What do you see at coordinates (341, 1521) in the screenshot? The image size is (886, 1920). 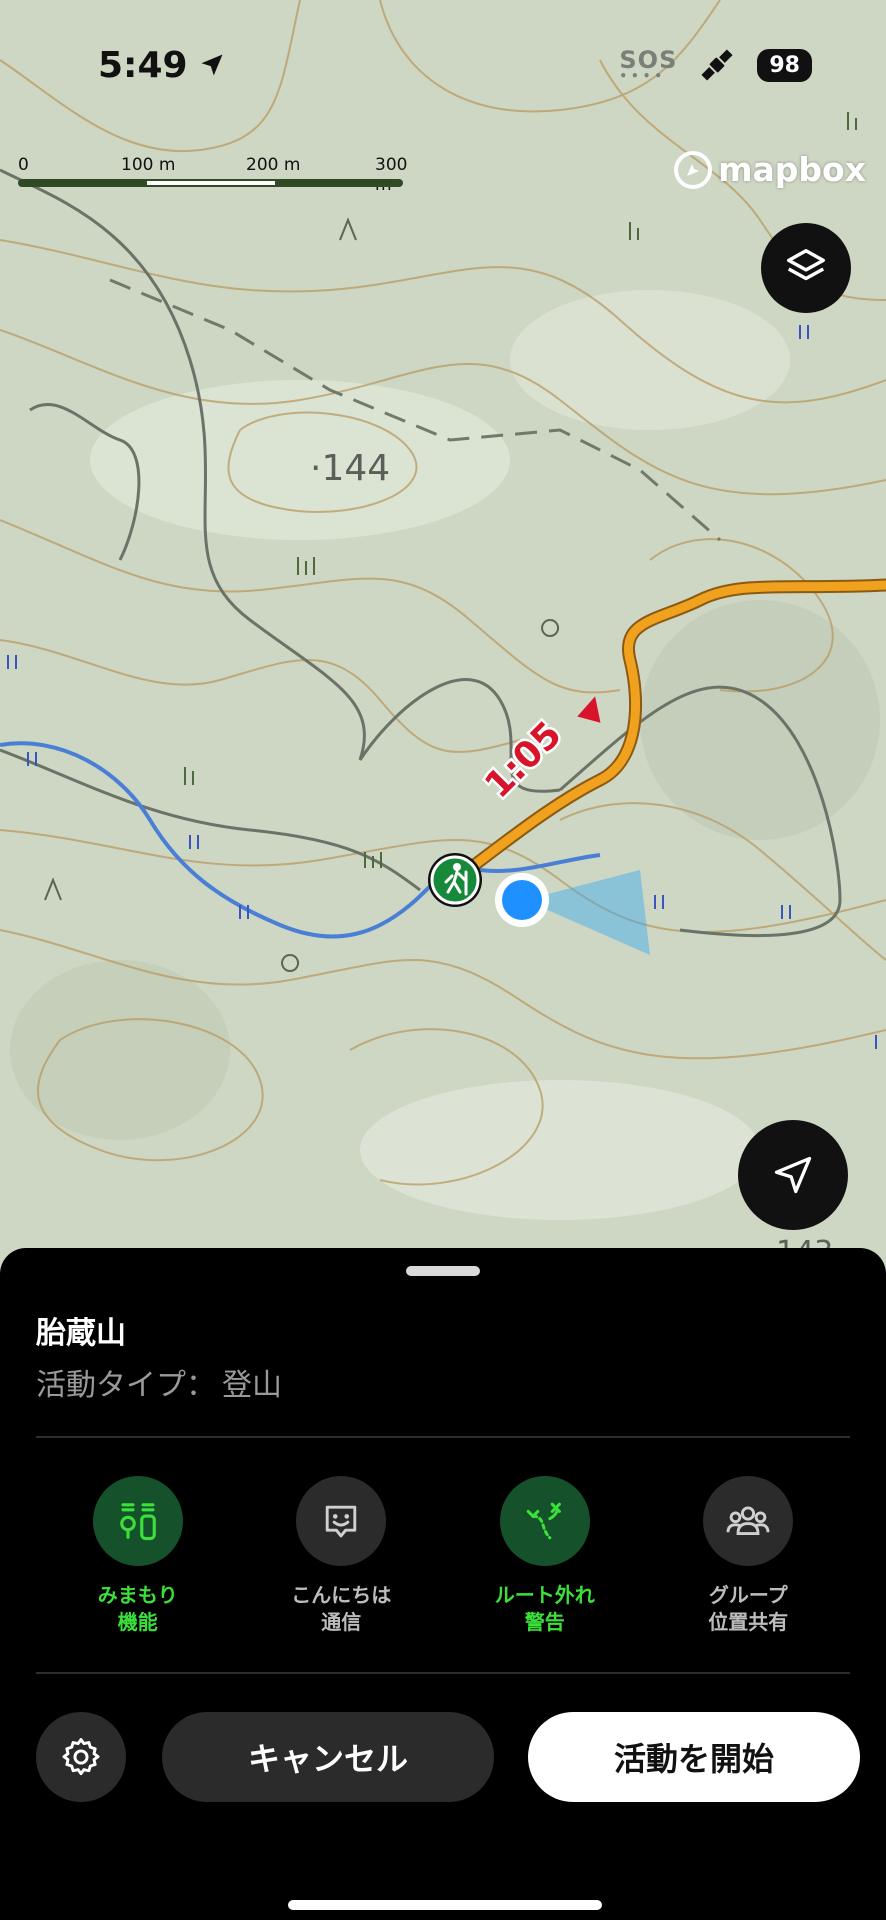 I see `greeting-icon` at bounding box center [341, 1521].